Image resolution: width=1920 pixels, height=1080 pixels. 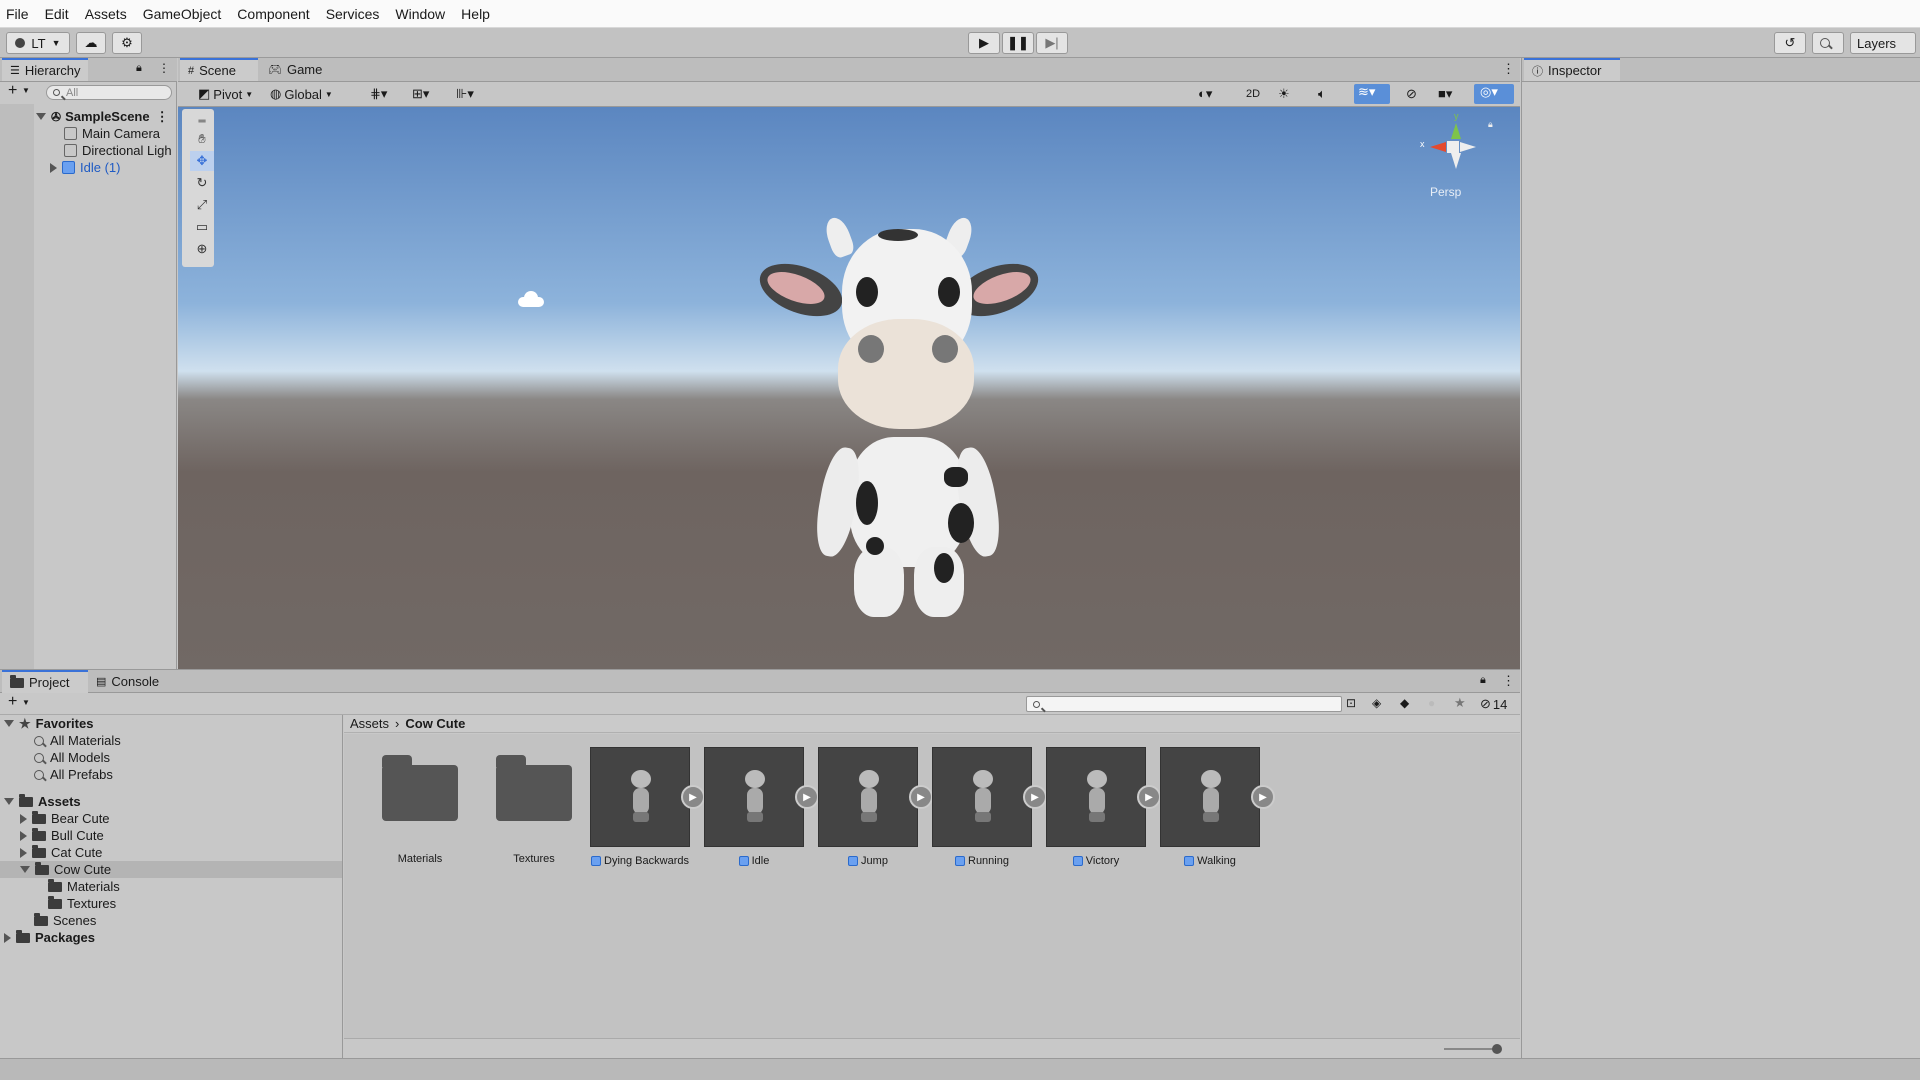 I want to click on hierarchy-item-main-camera: Main Camera, so click(x=112, y=133).